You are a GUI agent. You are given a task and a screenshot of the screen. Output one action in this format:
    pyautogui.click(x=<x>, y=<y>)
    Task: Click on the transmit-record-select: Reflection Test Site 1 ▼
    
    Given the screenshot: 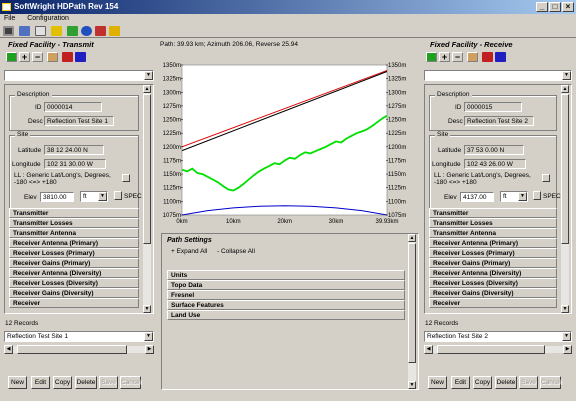 What is the action you would take?
    pyautogui.click(x=79, y=336)
    